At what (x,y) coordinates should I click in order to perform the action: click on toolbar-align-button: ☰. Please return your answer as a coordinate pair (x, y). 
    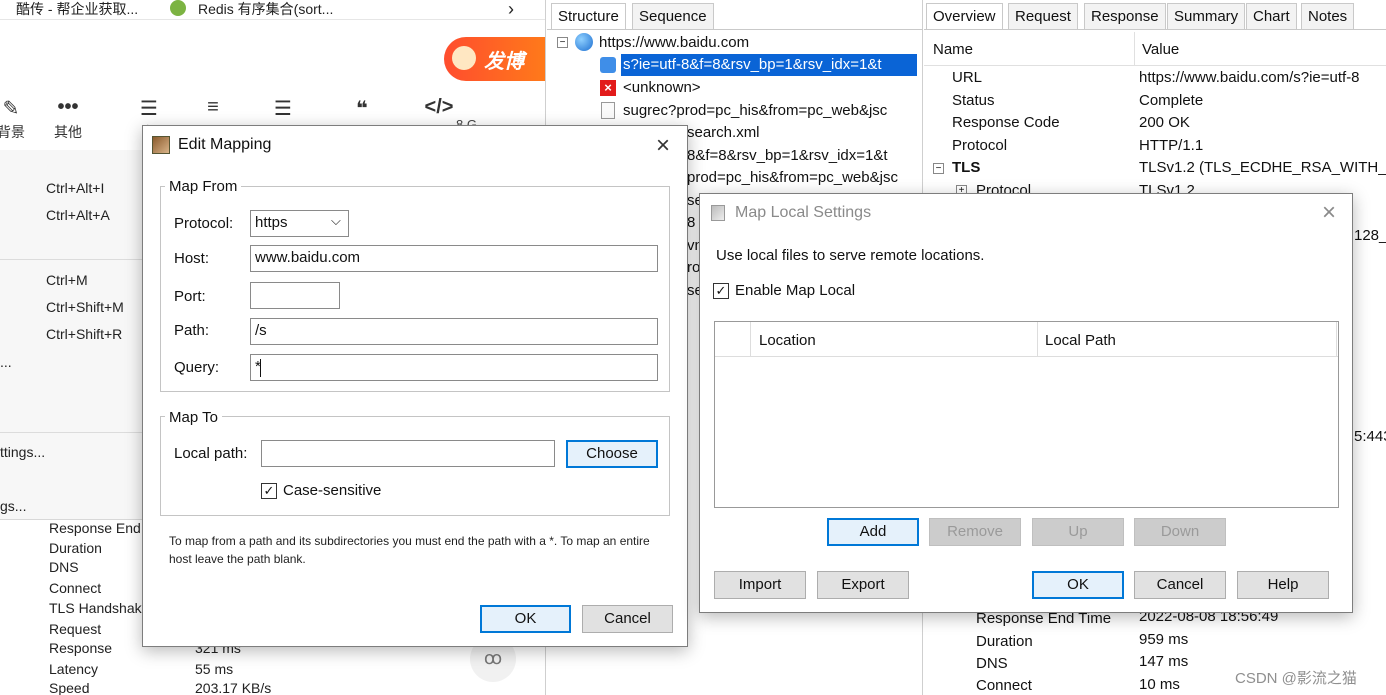
    Looking at the image, I should click on (283, 109).